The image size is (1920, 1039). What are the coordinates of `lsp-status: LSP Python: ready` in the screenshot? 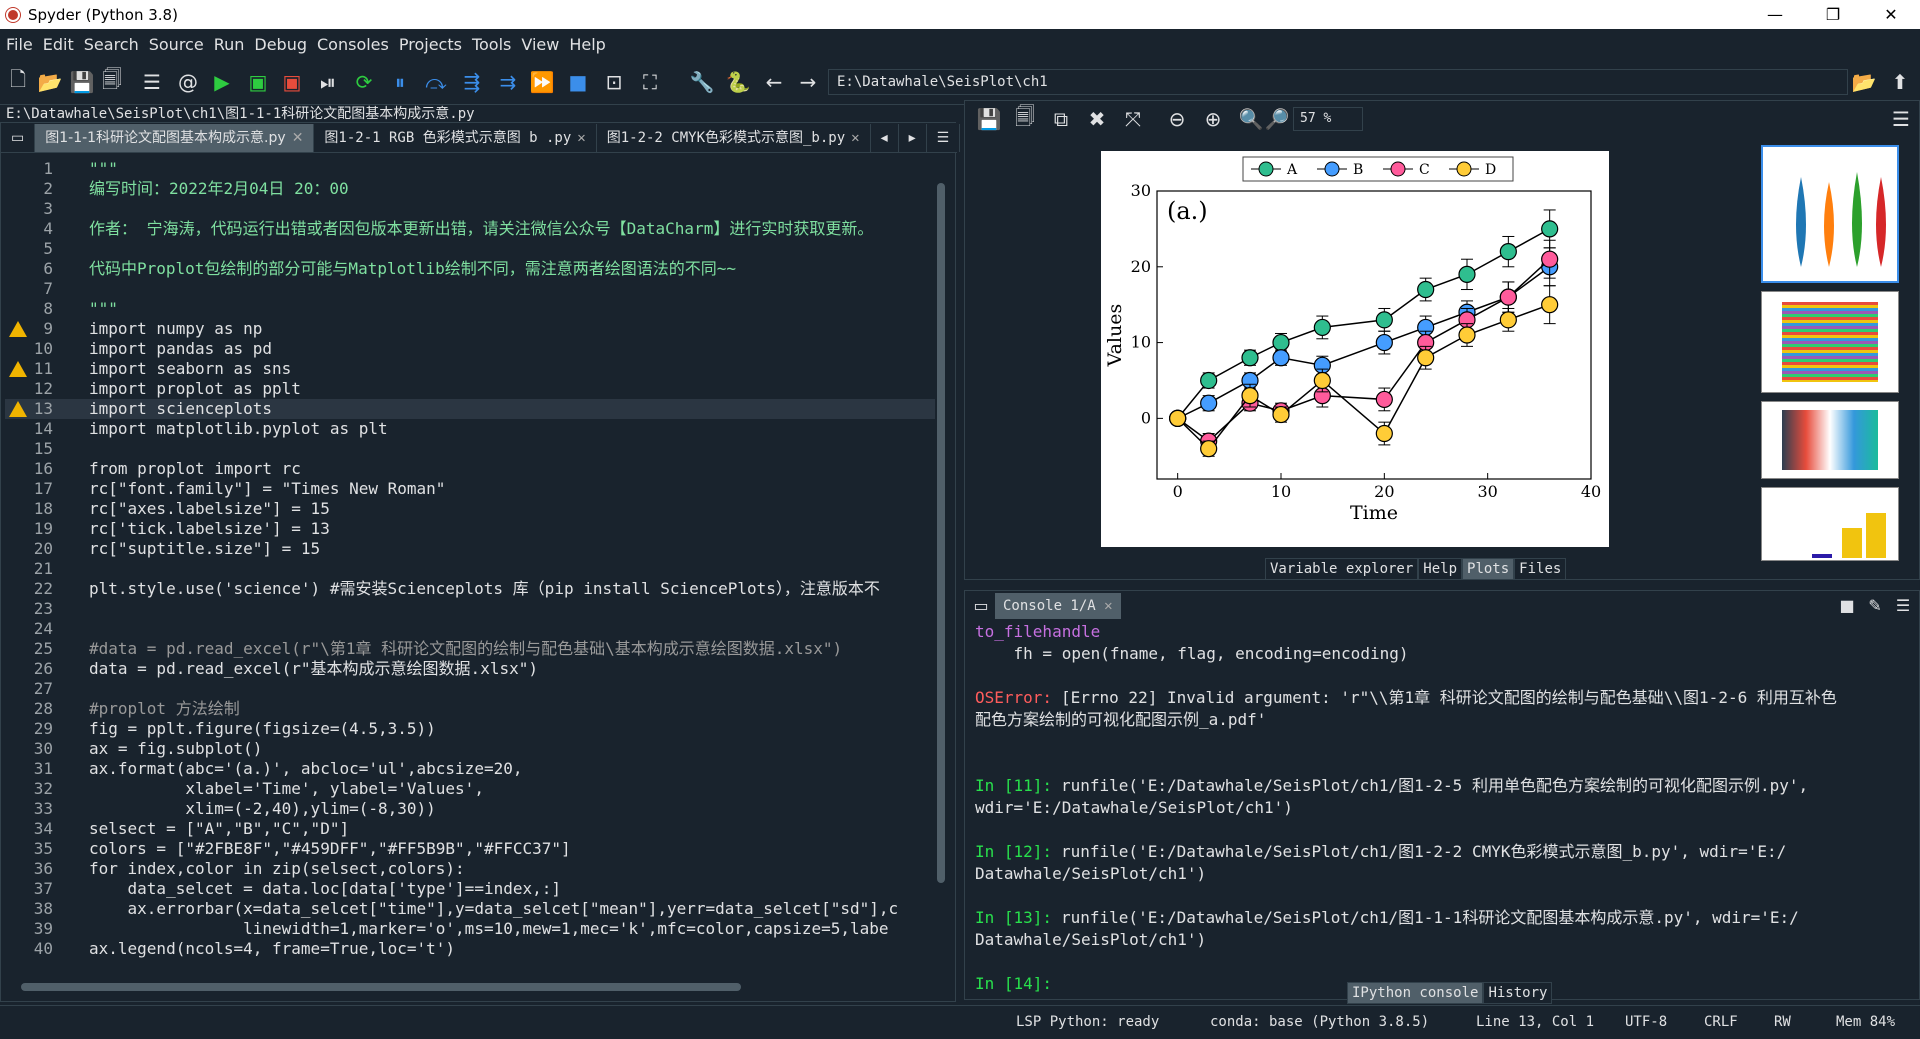 It's located at (1087, 1022).